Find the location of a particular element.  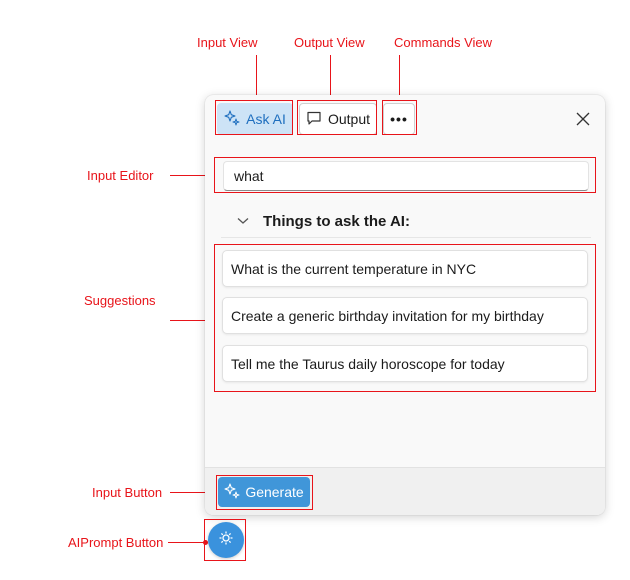

annotation-commands-view: Commands View is located at coordinates (443, 42).